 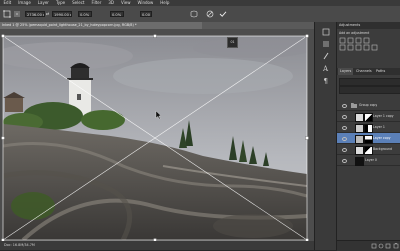 I want to click on layer-row: Layer 0, so click(x=368, y=160).